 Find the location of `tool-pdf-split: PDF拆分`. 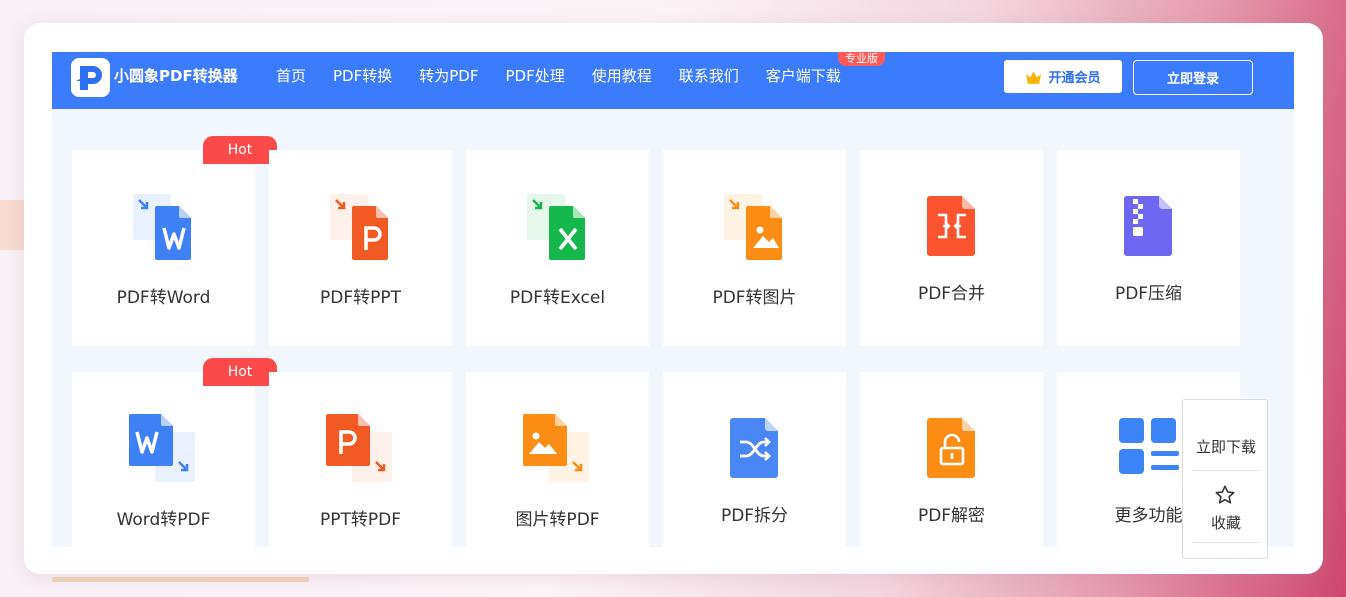

tool-pdf-split: PDF拆分 is located at coordinates (754, 459).